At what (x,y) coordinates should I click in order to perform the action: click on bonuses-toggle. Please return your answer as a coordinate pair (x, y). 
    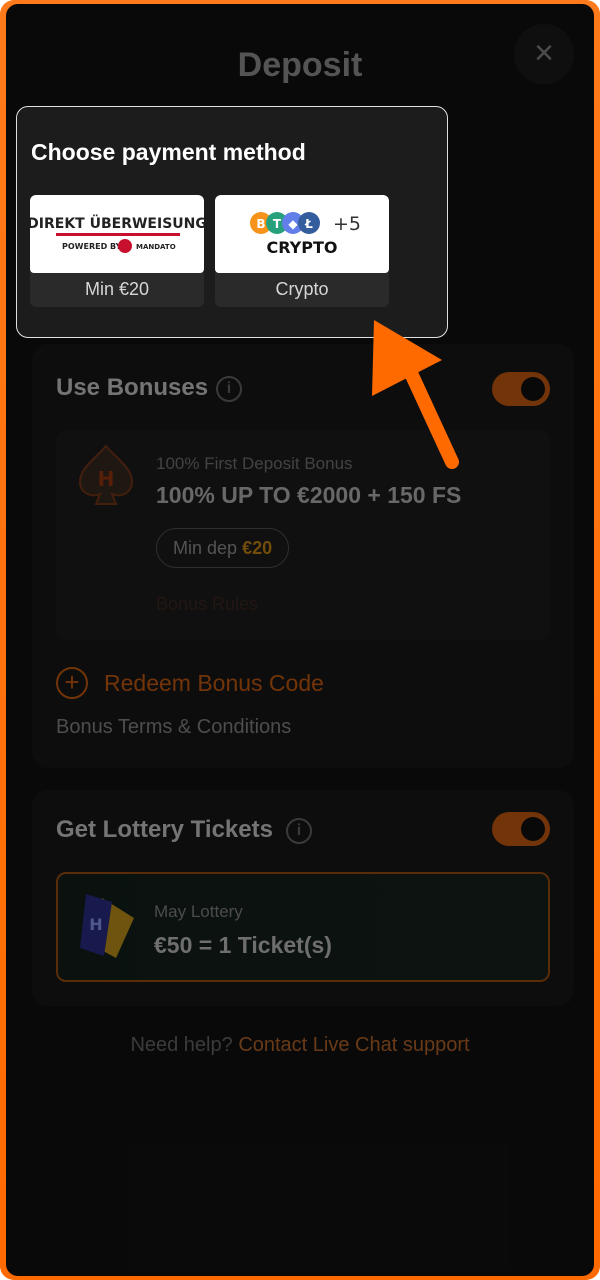
    Looking at the image, I should click on (521, 389).